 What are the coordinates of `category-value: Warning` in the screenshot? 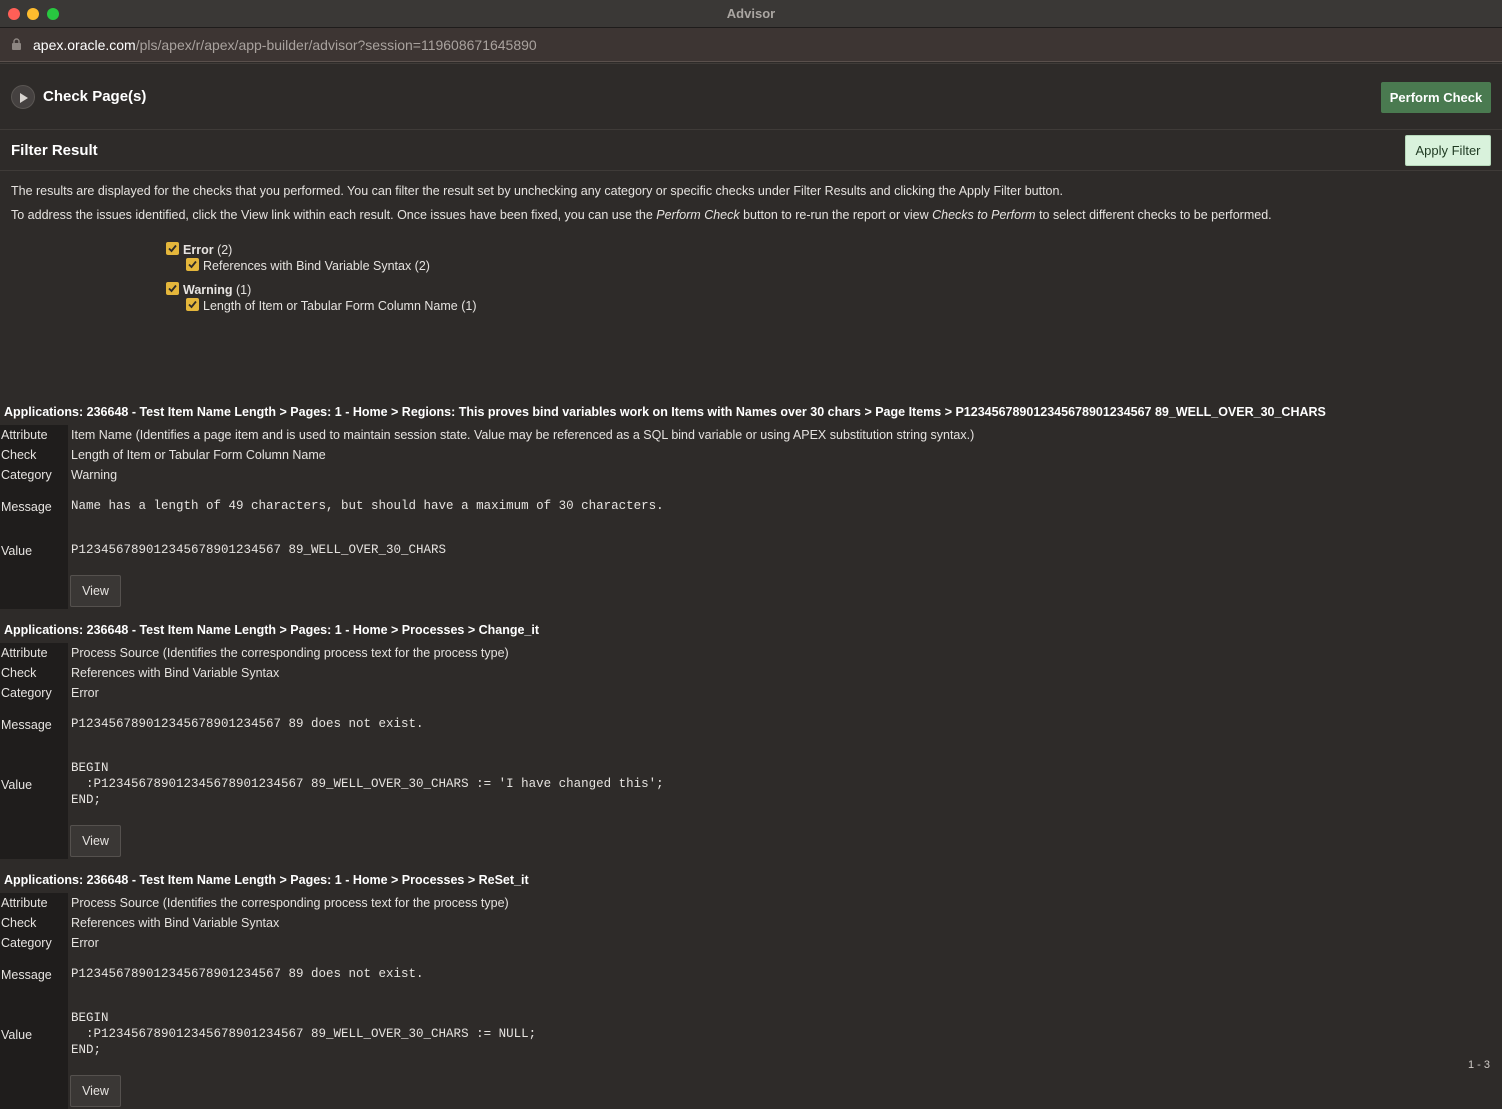 It's located at (94, 475).